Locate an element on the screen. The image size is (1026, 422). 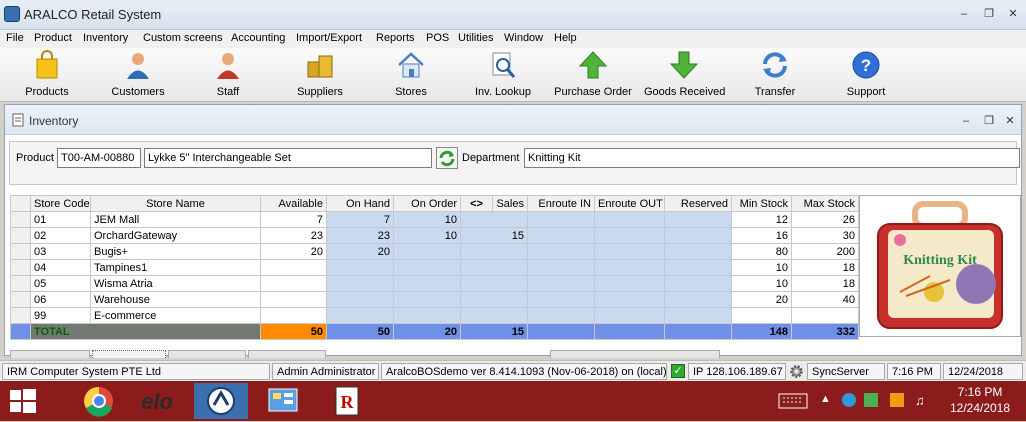
minimize-button: – is located at coordinates (964, 14).